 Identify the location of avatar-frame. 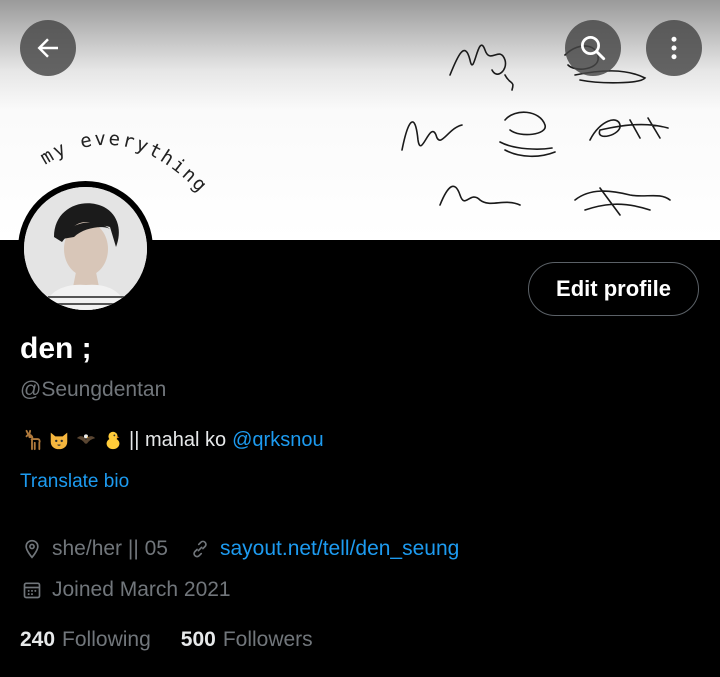
(85, 248).